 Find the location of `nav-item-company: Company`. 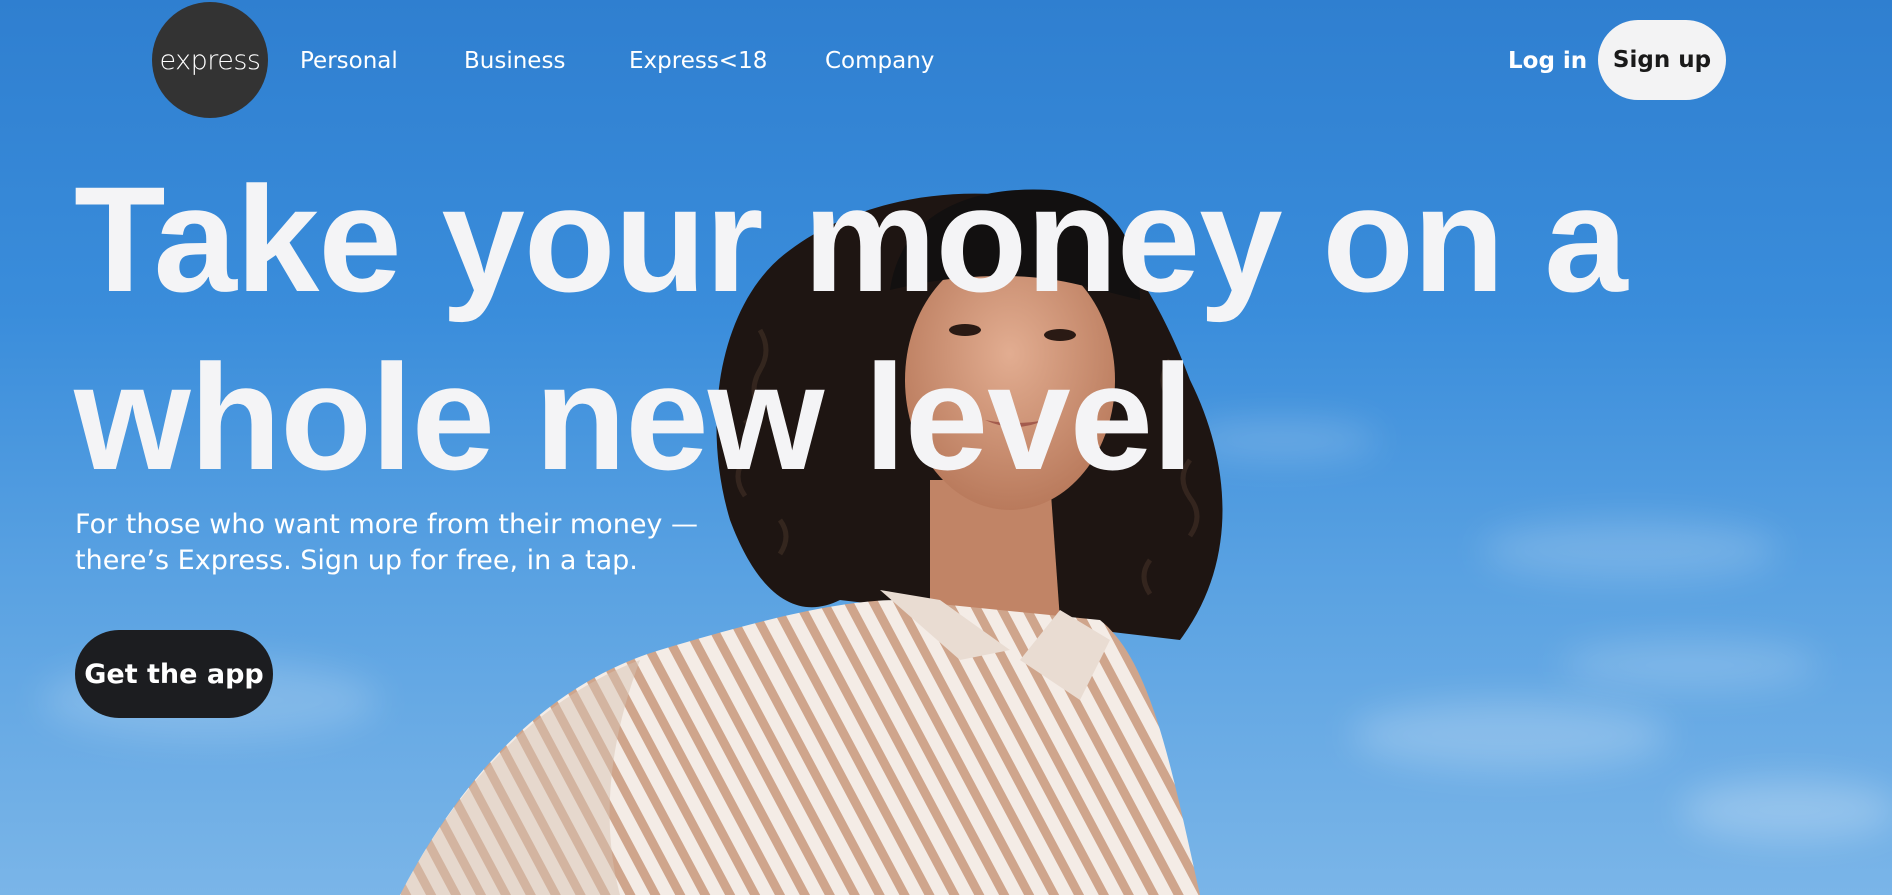

nav-item-company: Company is located at coordinates (879, 61).